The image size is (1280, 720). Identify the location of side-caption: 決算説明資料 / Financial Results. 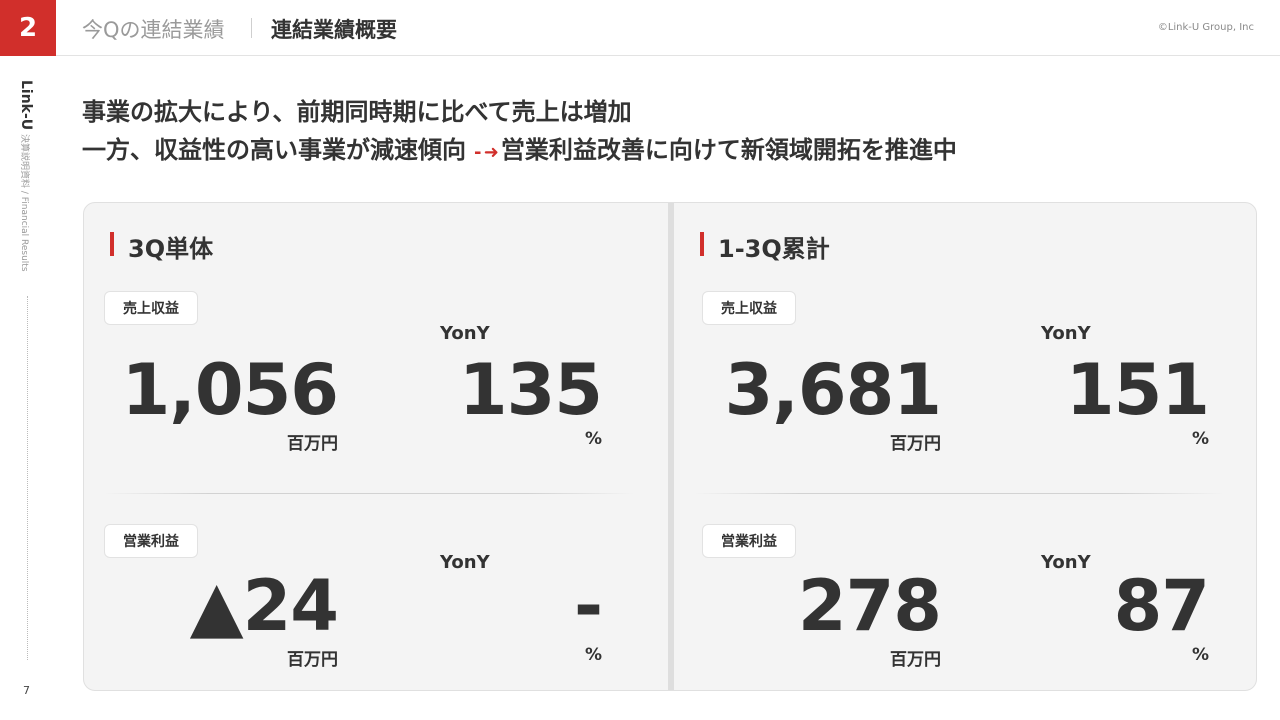
(24, 203).